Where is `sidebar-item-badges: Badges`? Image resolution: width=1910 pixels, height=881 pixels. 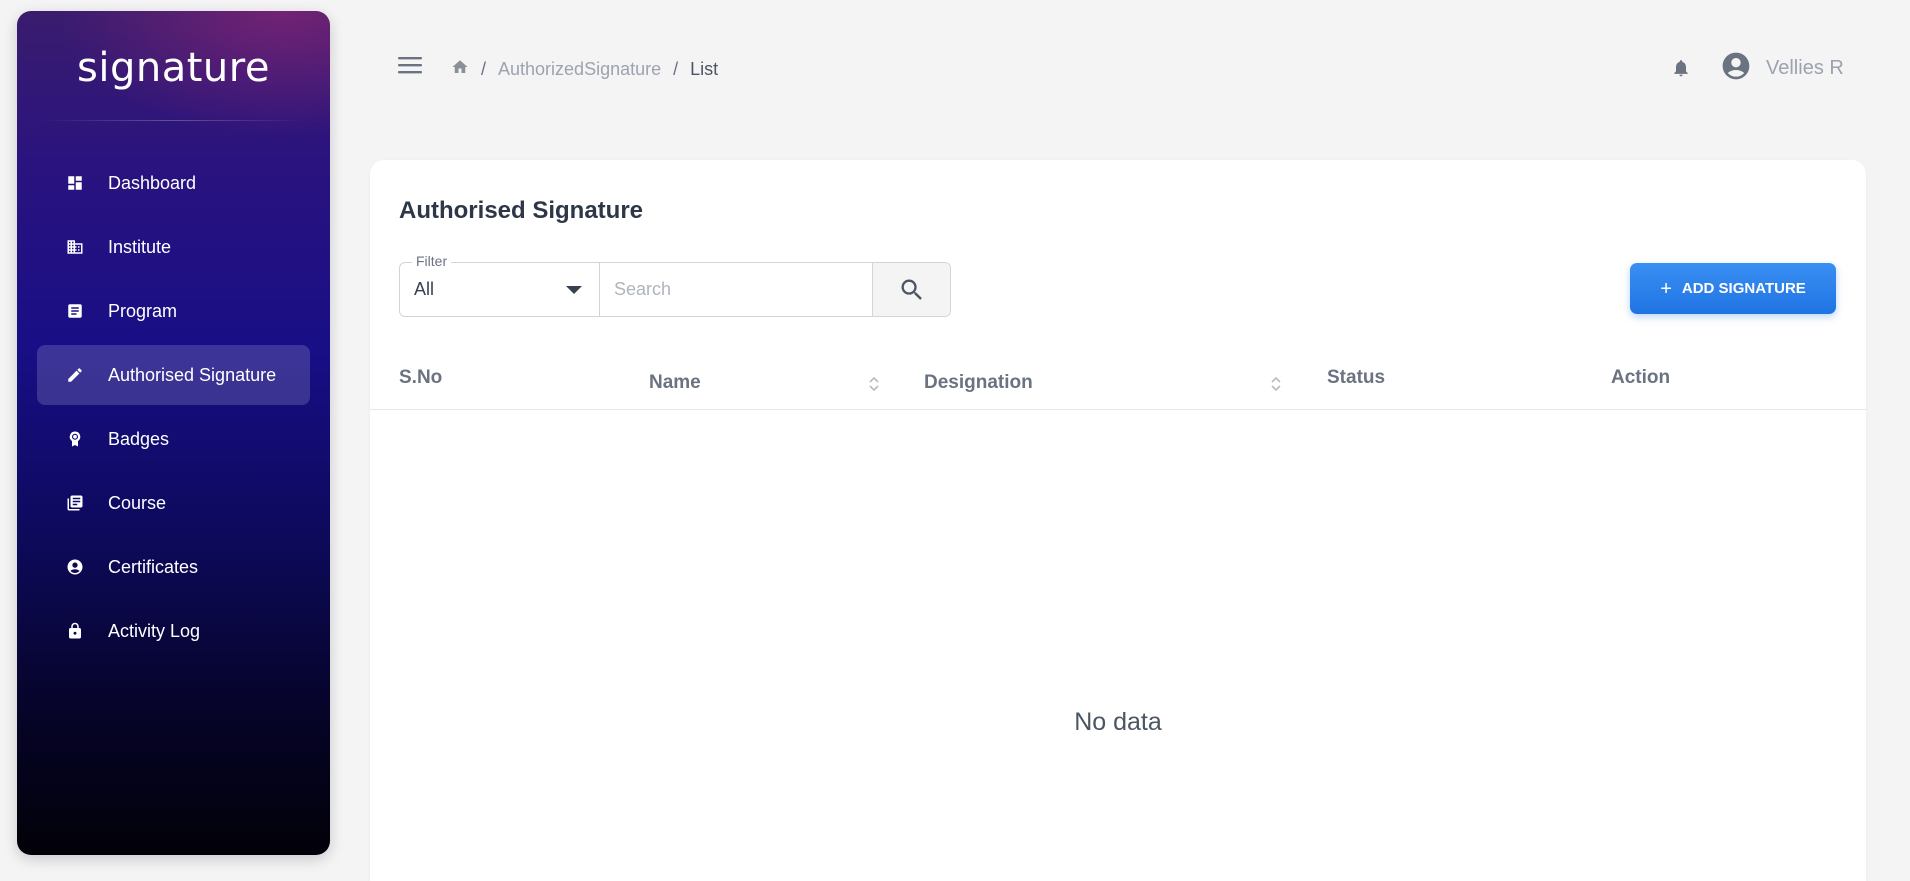
sidebar-item-badges: Badges is located at coordinates (173, 439).